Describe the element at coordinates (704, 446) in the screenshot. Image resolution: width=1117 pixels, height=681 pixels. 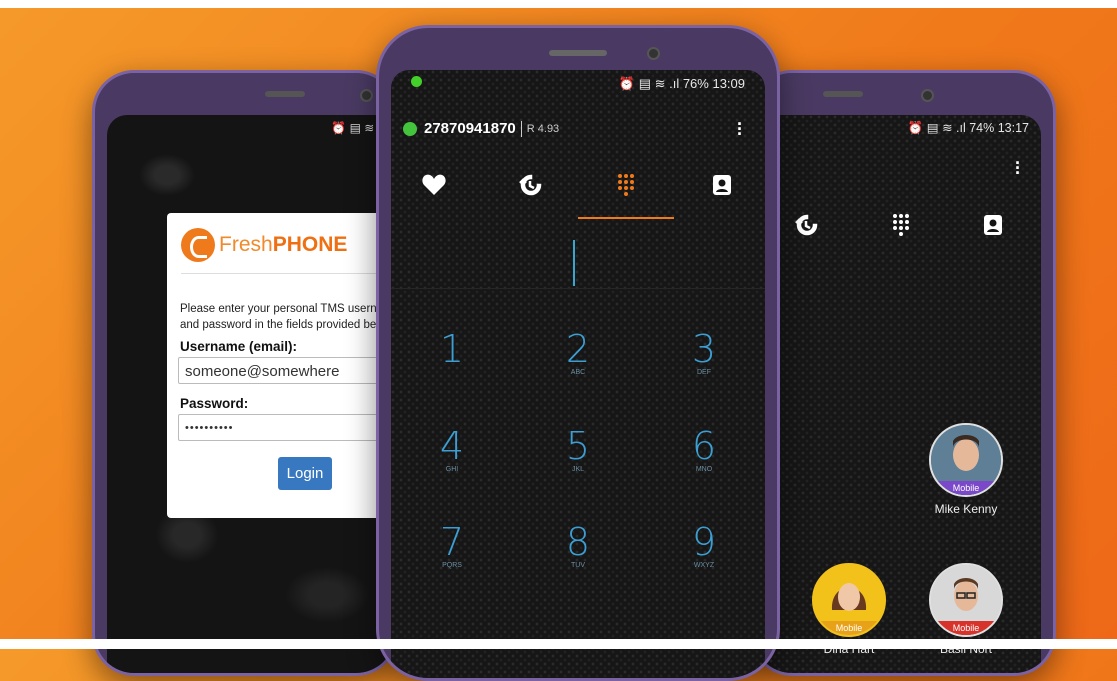
I see `key-digit: 6` at that location.